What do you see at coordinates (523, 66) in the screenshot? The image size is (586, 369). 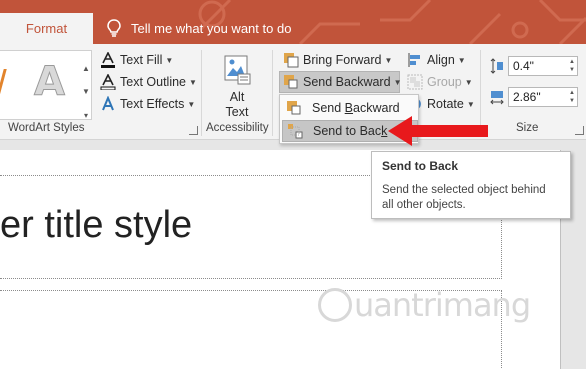 I see `shape-height-value: 0.4"` at bounding box center [523, 66].